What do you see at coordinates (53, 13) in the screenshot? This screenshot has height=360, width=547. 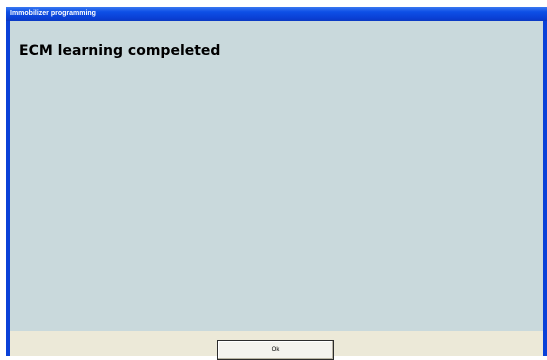 I see `window-title: Immobilizer programming` at bounding box center [53, 13].